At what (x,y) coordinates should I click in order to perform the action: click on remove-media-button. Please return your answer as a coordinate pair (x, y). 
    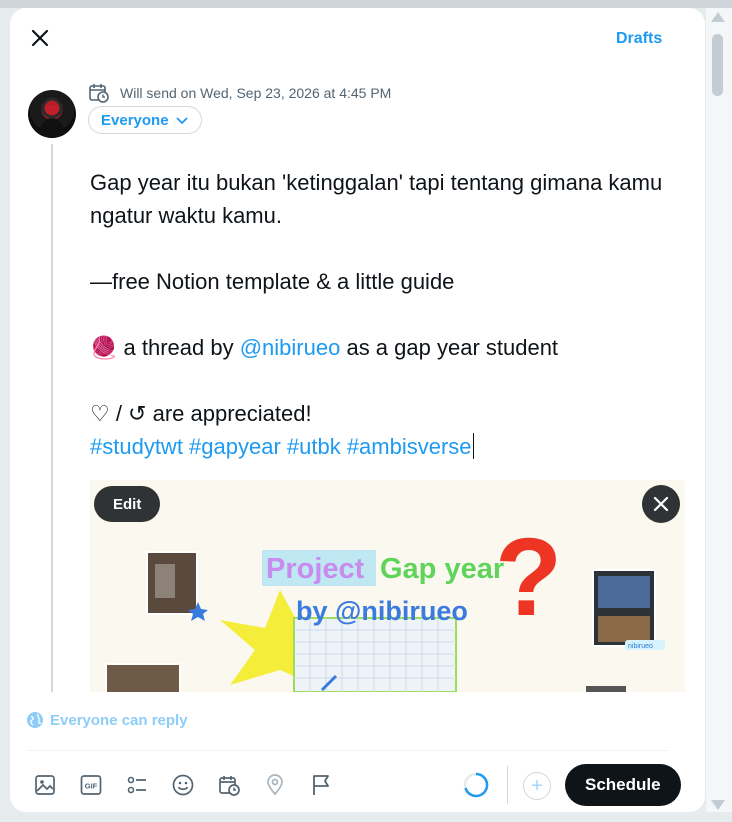
    Looking at the image, I should click on (661, 504).